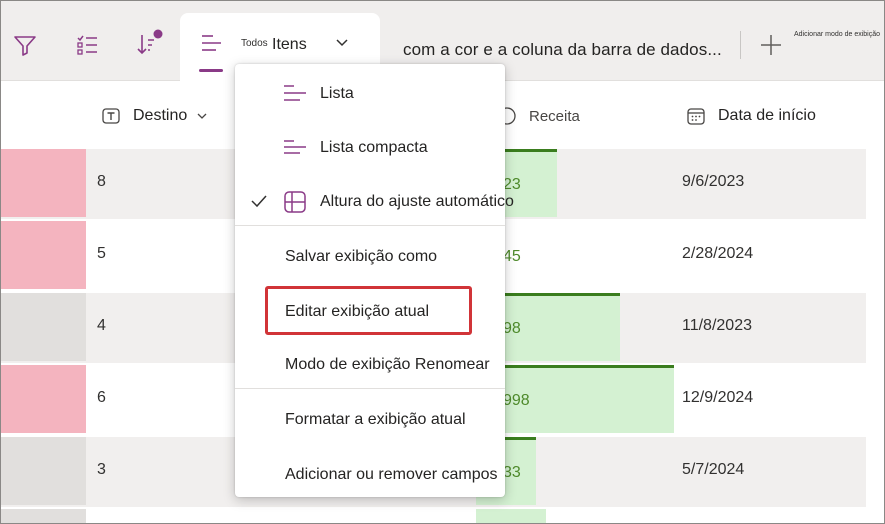  Describe the element at coordinates (211, 70) in the screenshot. I see `active-tab-indicator` at that location.